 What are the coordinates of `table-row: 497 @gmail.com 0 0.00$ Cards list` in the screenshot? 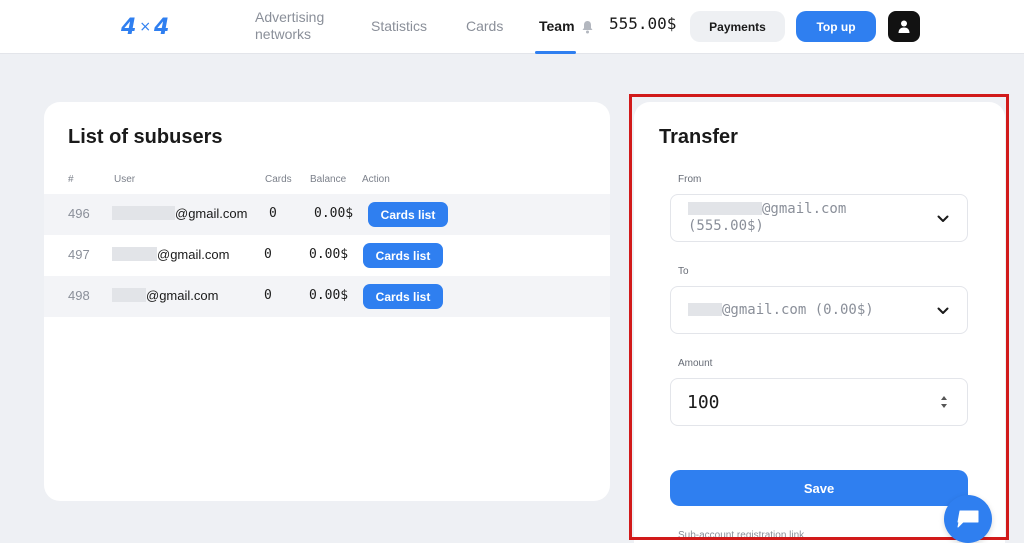 It's located at (327, 255).